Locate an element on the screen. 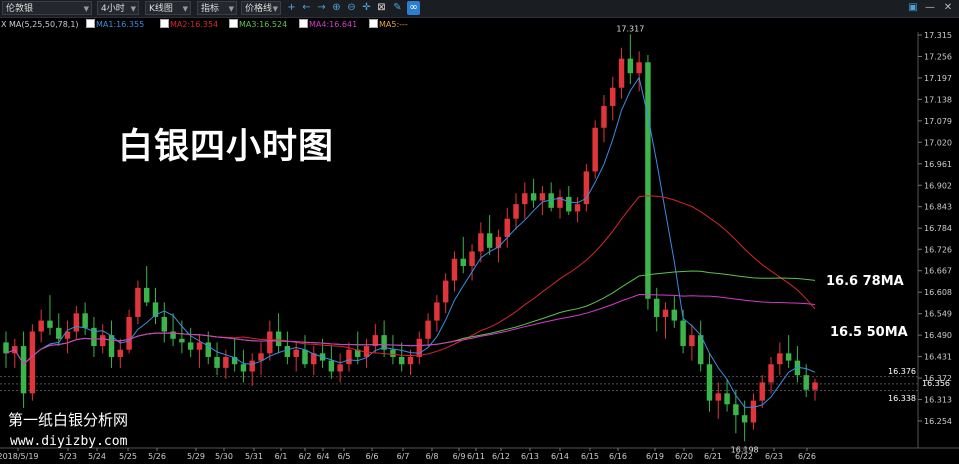 The height and width of the screenshot is (464, 959). x-tick-label: 5/24 is located at coordinates (97, 456).